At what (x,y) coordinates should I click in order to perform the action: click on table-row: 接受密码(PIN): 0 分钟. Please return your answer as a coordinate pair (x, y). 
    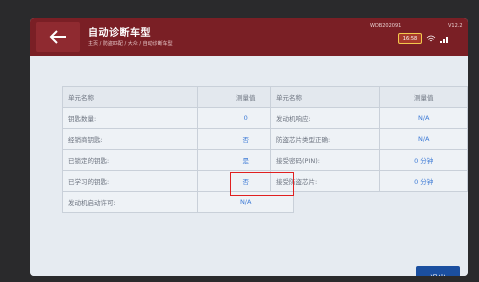
    Looking at the image, I should click on (368, 160).